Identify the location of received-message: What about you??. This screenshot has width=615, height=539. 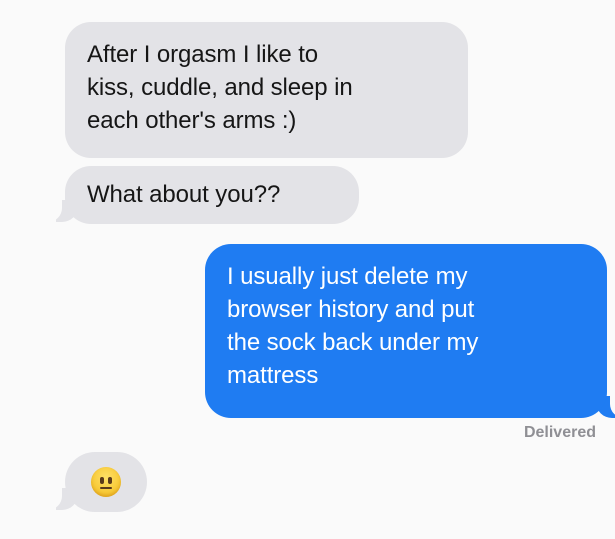
(212, 195).